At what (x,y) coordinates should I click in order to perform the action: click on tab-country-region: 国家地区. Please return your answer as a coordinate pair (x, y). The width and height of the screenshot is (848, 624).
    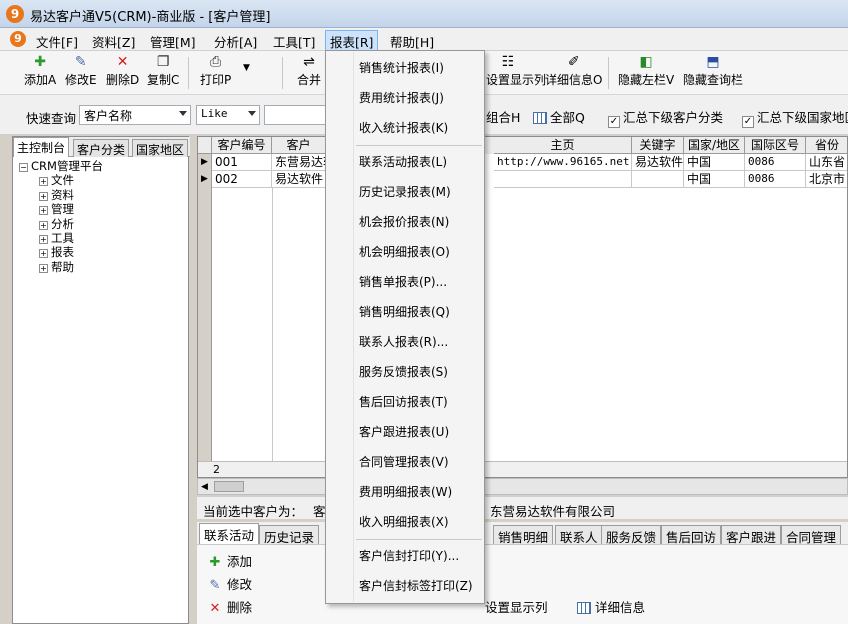
    Looking at the image, I should click on (160, 148).